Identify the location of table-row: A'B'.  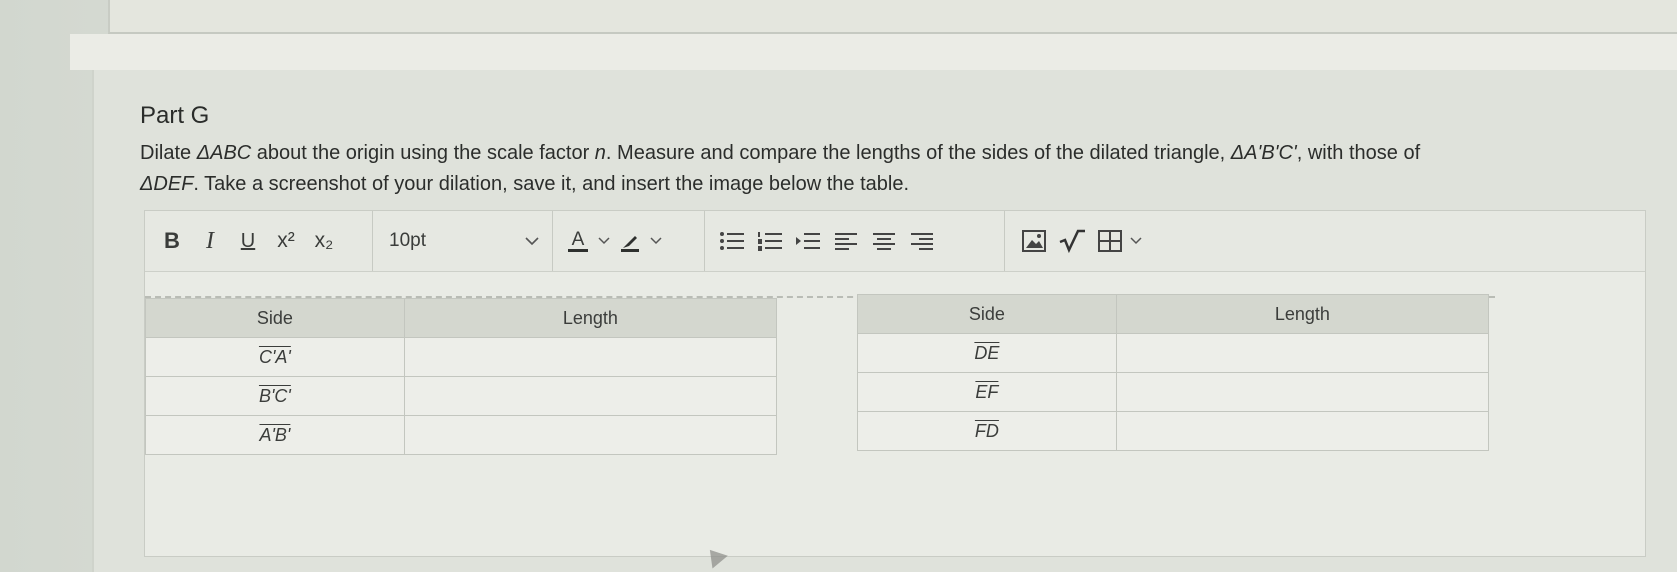
(461, 435).